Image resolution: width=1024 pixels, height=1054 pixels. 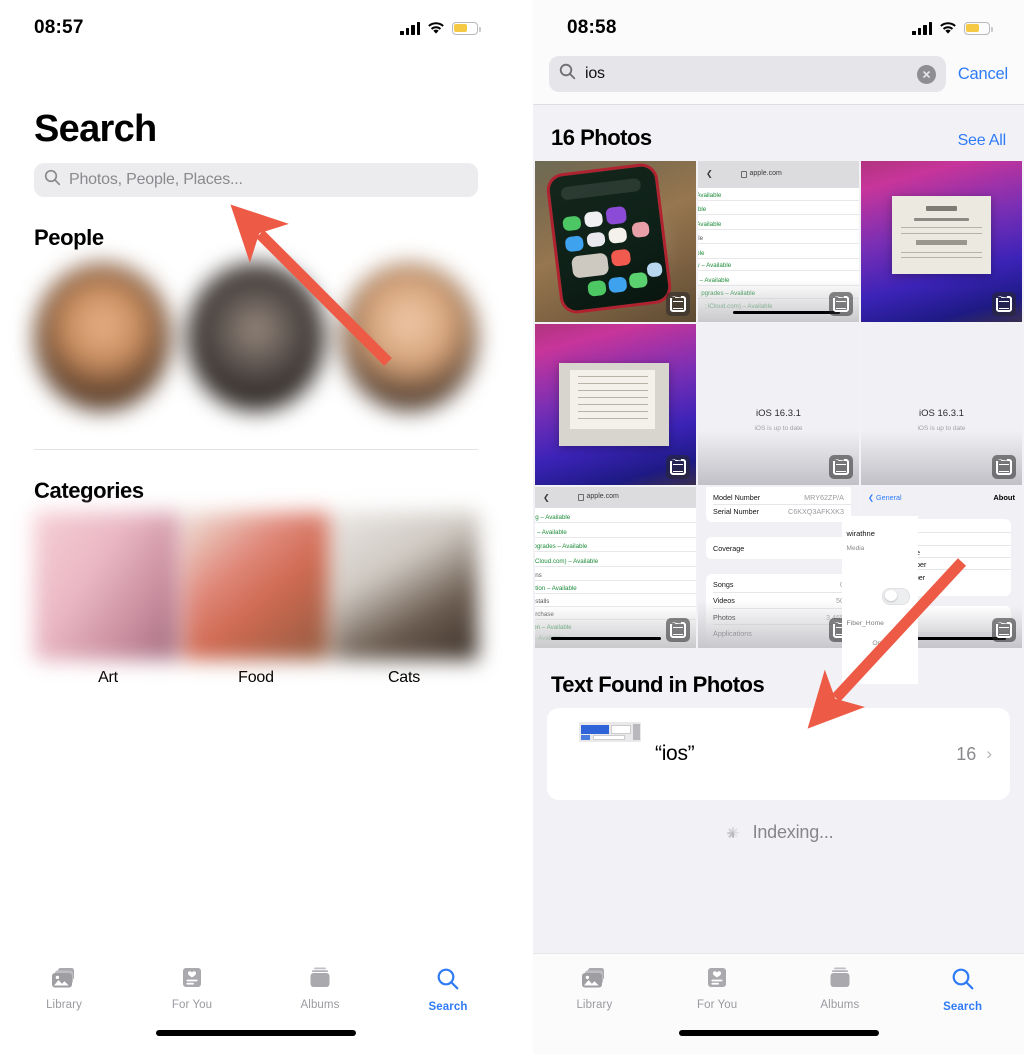 I want to click on thumbnail-back-label: ❮ General, so click(x=885, y=497).